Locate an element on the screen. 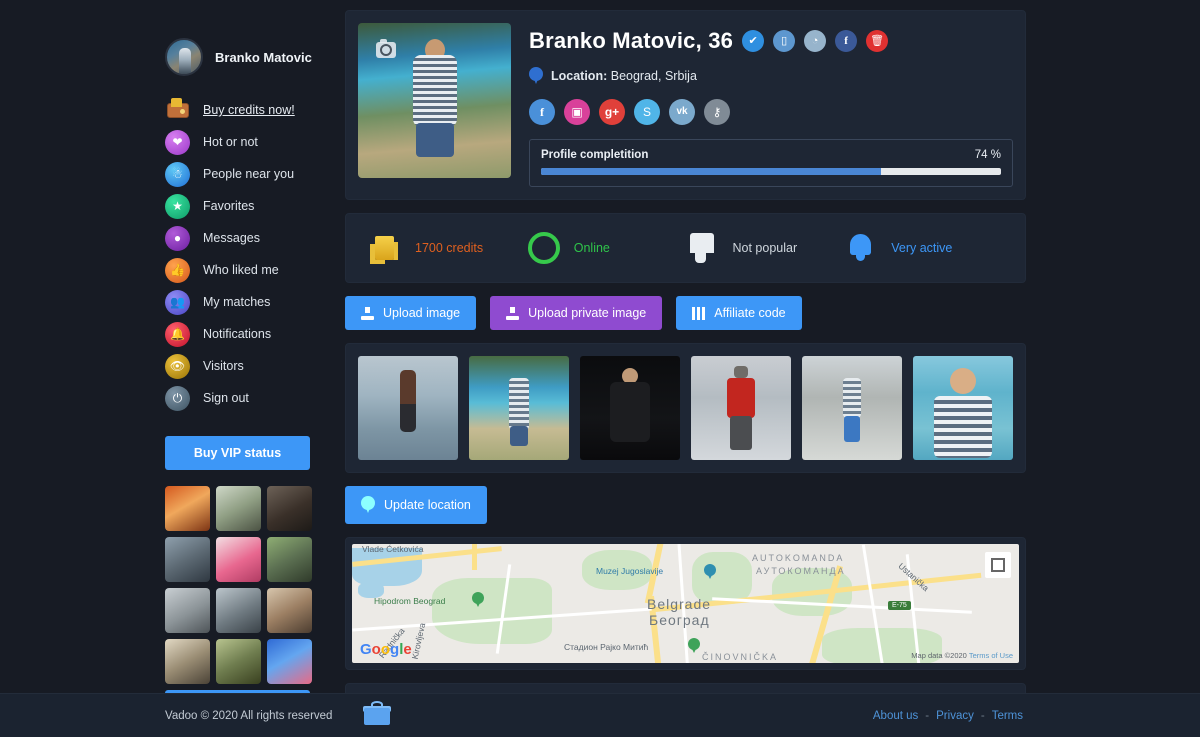  map-terms-link: Terms of Use is located at coordinates (991, 655).